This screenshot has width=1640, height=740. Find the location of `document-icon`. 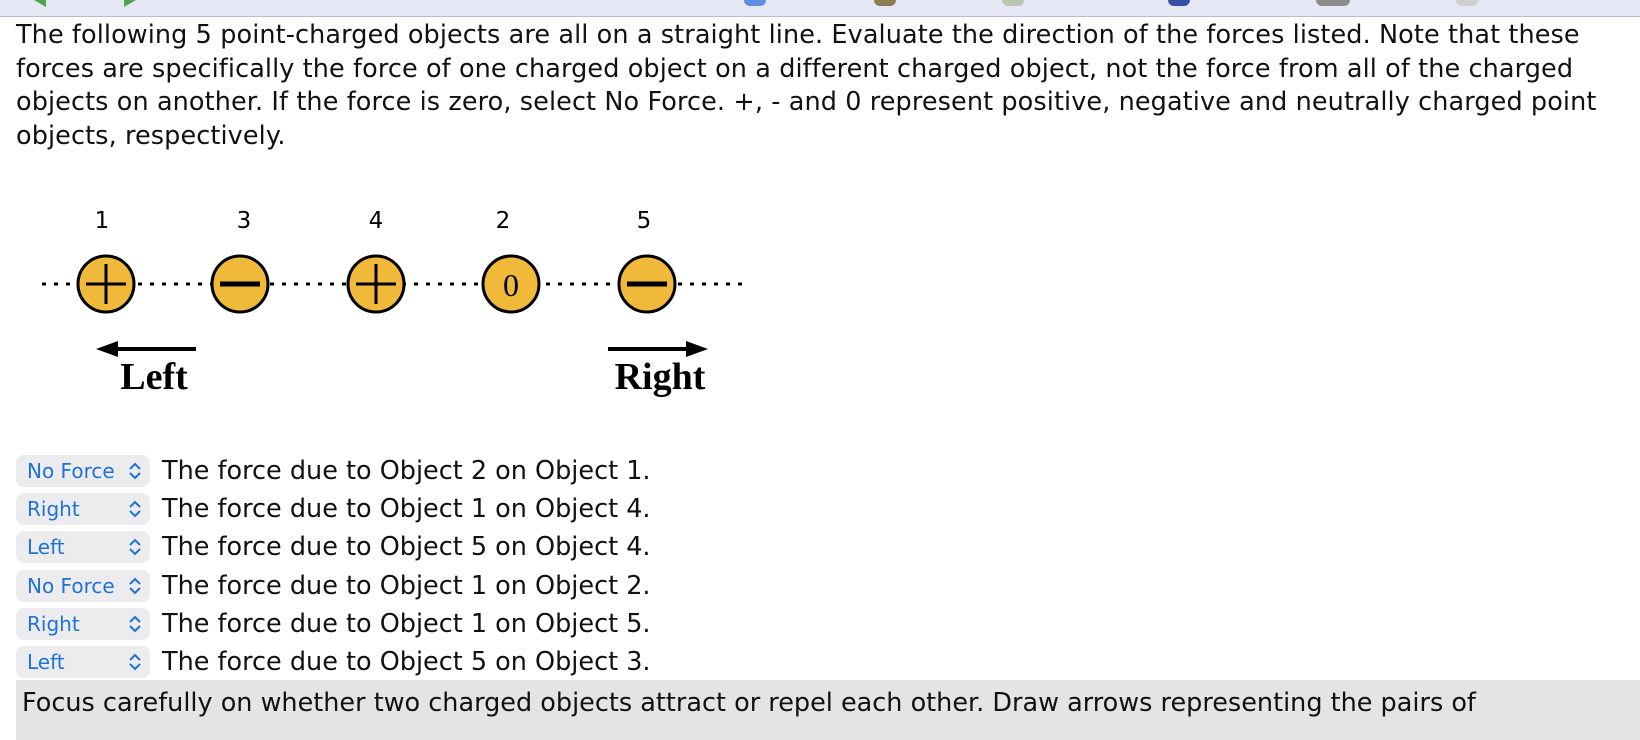

document-icon is located at coordinates (1013, 3).